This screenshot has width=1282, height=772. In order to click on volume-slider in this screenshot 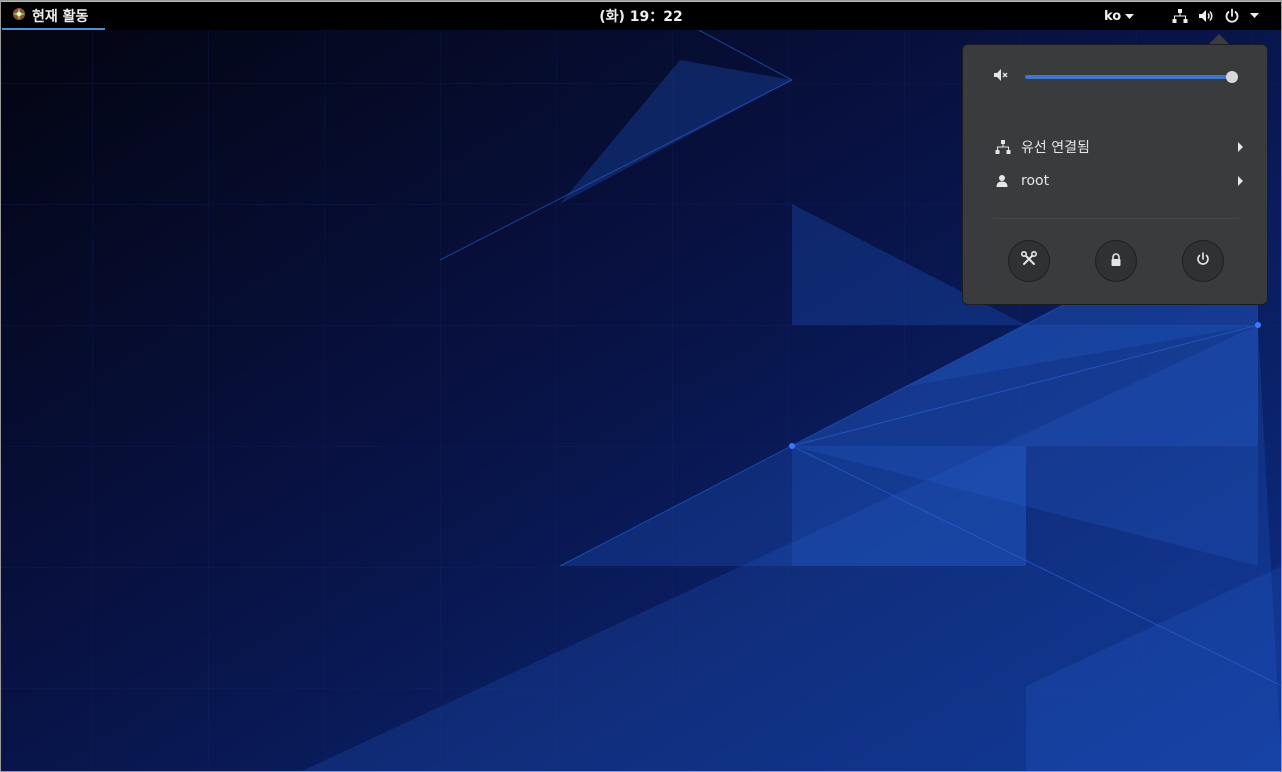, I will do `click(1131, 77)`.